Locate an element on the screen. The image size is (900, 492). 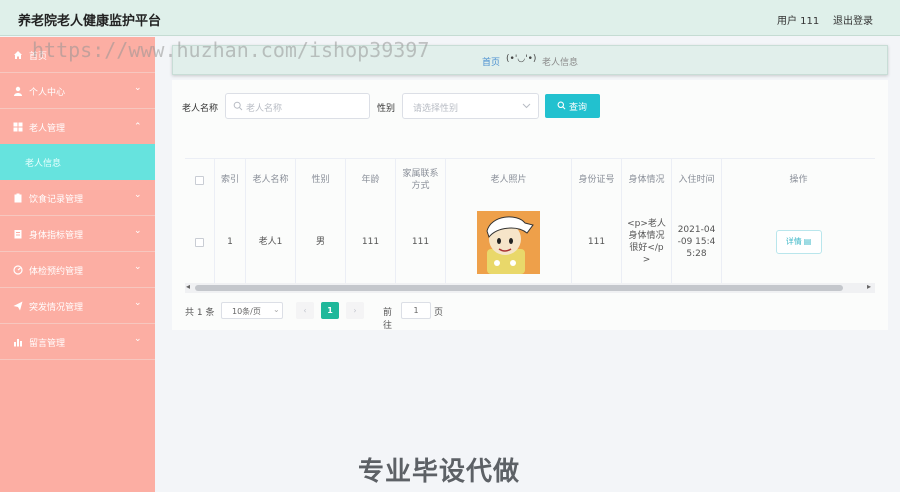
prev-page-button: ‹ is located at coordinates (305, 310).